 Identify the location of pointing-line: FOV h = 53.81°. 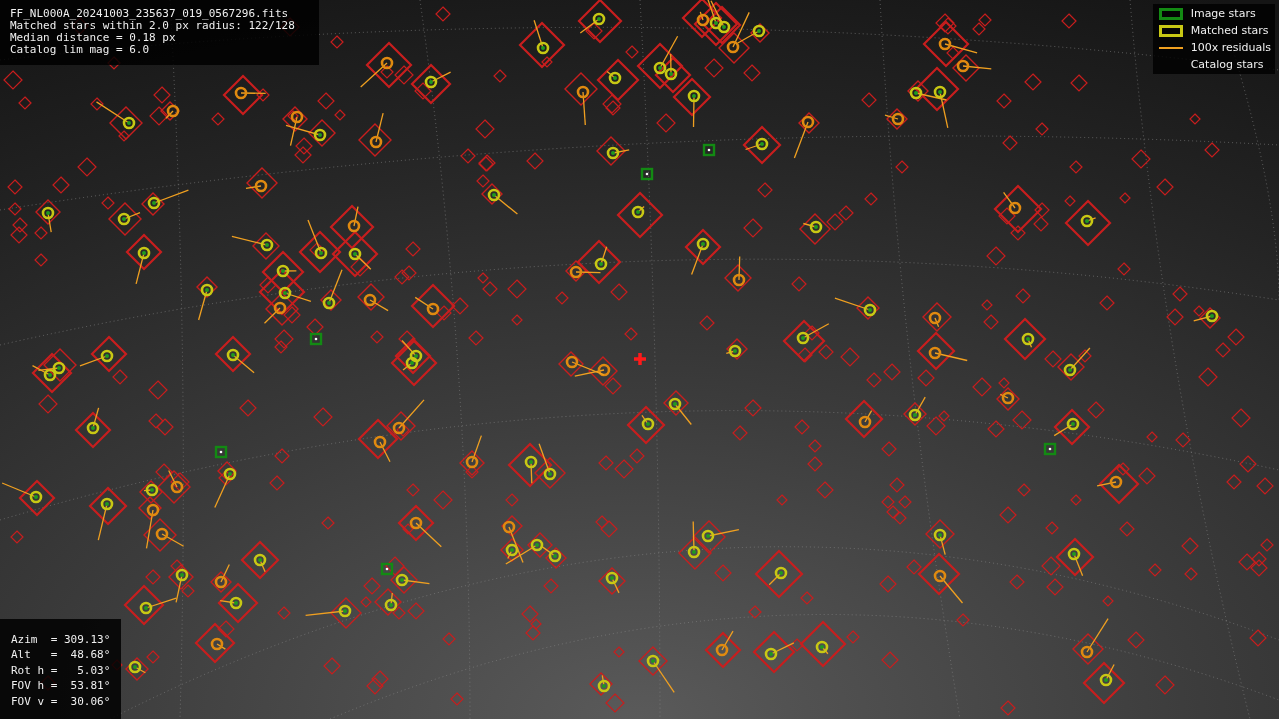
(60, 686).